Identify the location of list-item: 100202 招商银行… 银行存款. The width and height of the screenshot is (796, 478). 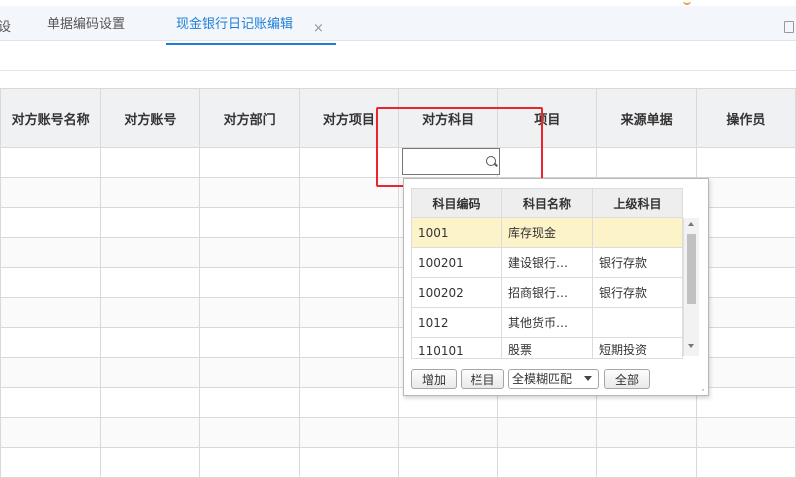
(547, 292).